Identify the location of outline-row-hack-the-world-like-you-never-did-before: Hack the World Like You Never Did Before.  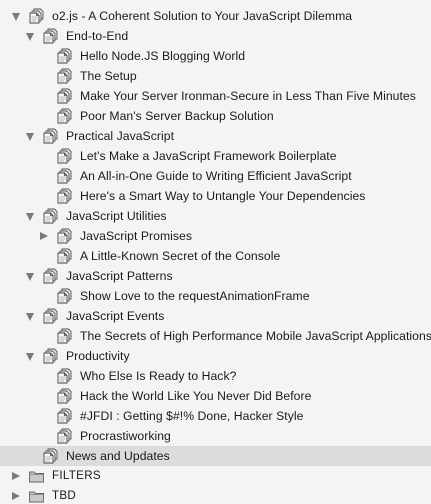
(215, 396).